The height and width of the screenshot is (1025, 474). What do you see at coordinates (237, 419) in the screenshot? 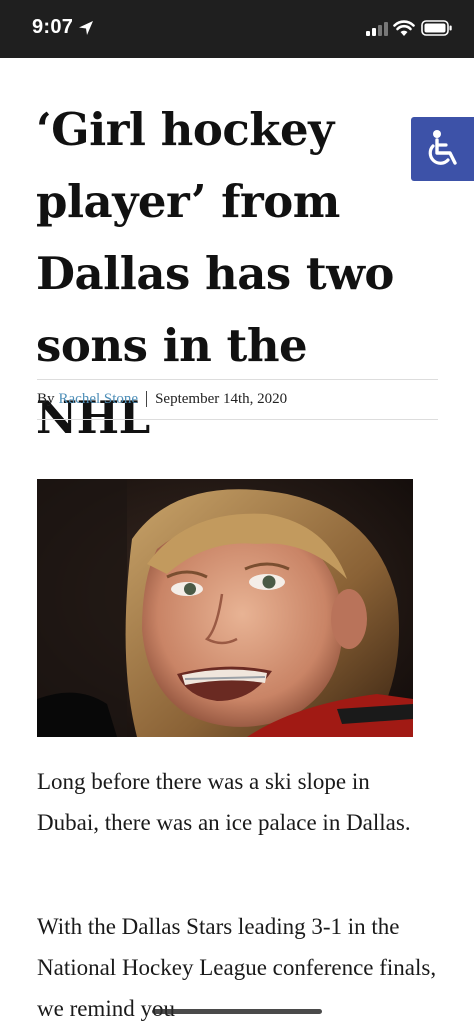
I see `byline-bottom-divider` at bounding box center [237, 419].